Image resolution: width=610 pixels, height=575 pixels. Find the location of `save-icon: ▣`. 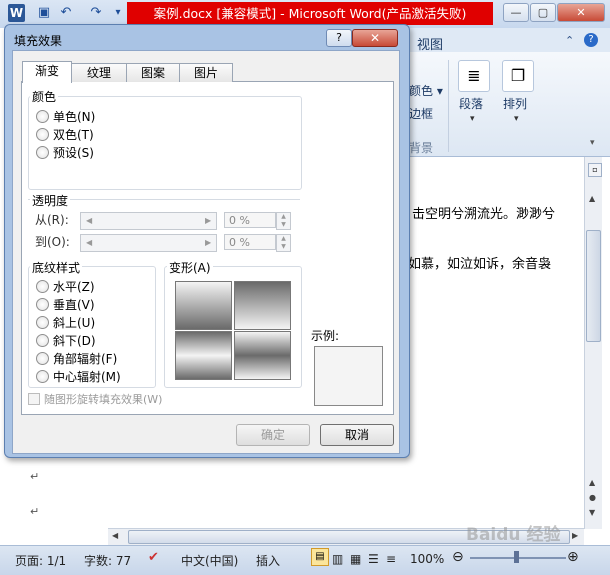

save-icon: ▣ is located at coordinates (44, 13).